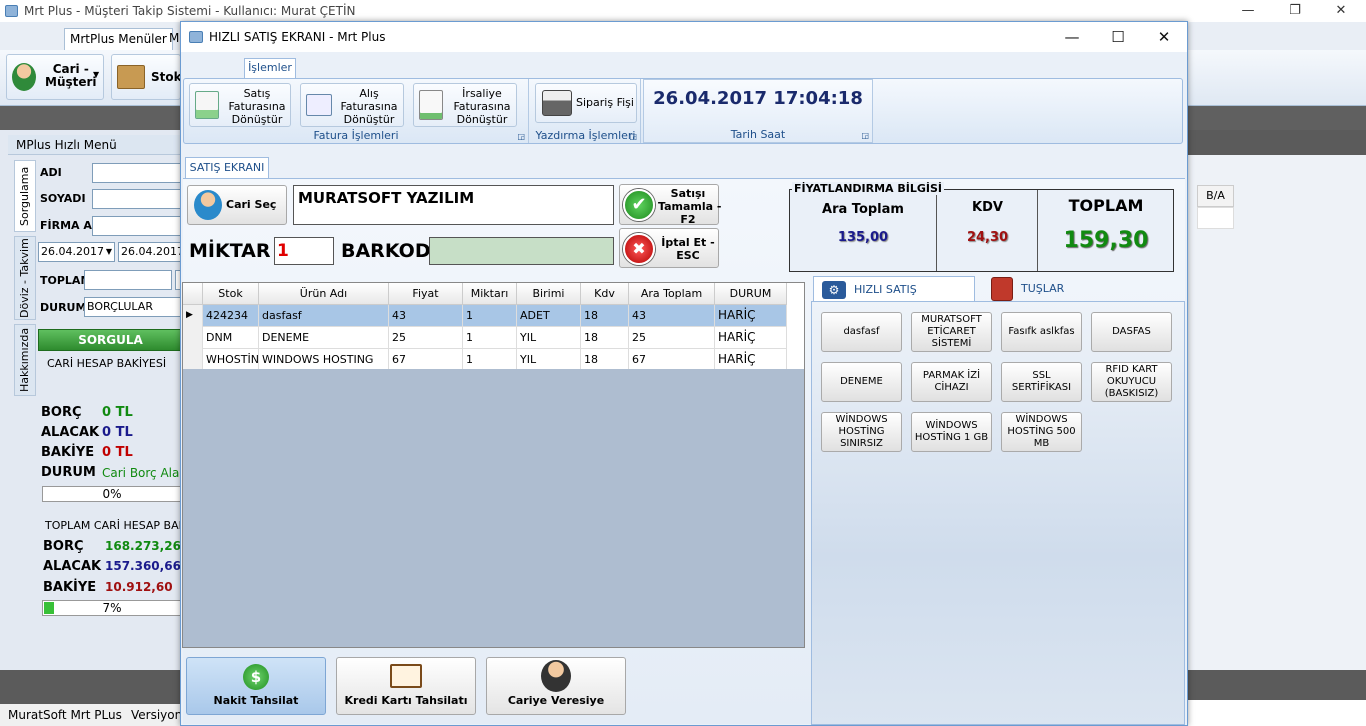  What do you see at coordinates (672, 316) in the screenshot?
I see `cell-ara-toplam: 43` at bounding box center [672, 316].